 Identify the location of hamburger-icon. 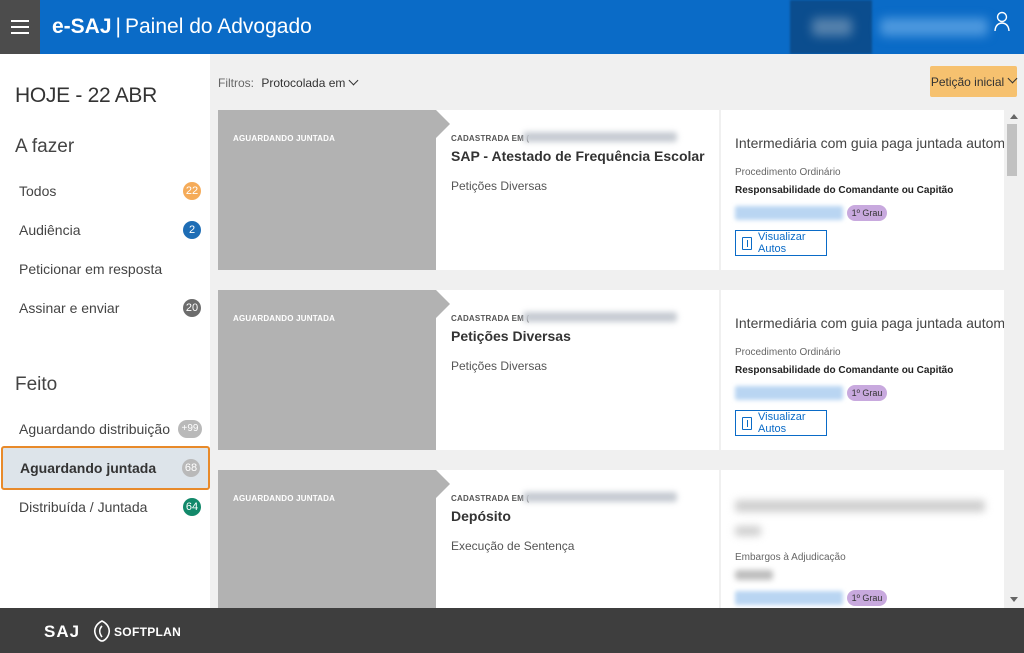
(20, 21).